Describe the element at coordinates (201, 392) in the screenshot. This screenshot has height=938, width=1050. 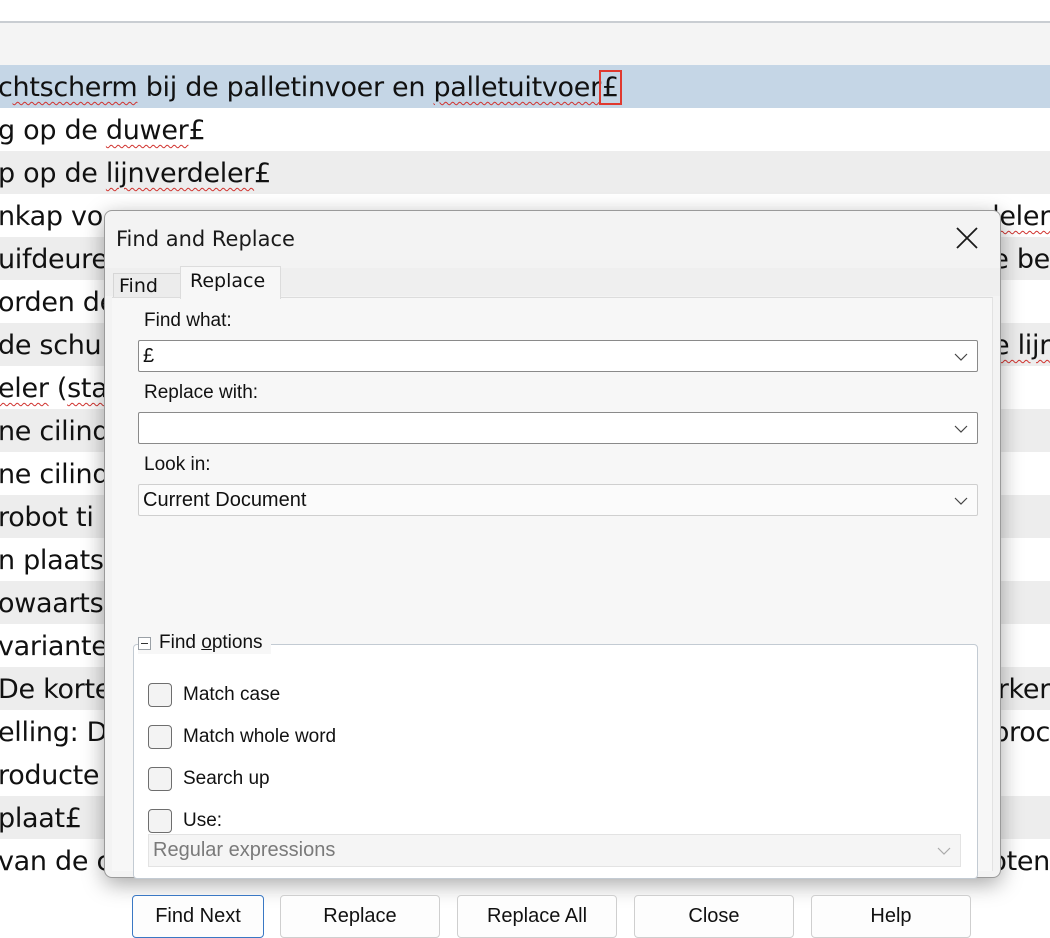
I see `replace-with-label: Replace with:` at that location.